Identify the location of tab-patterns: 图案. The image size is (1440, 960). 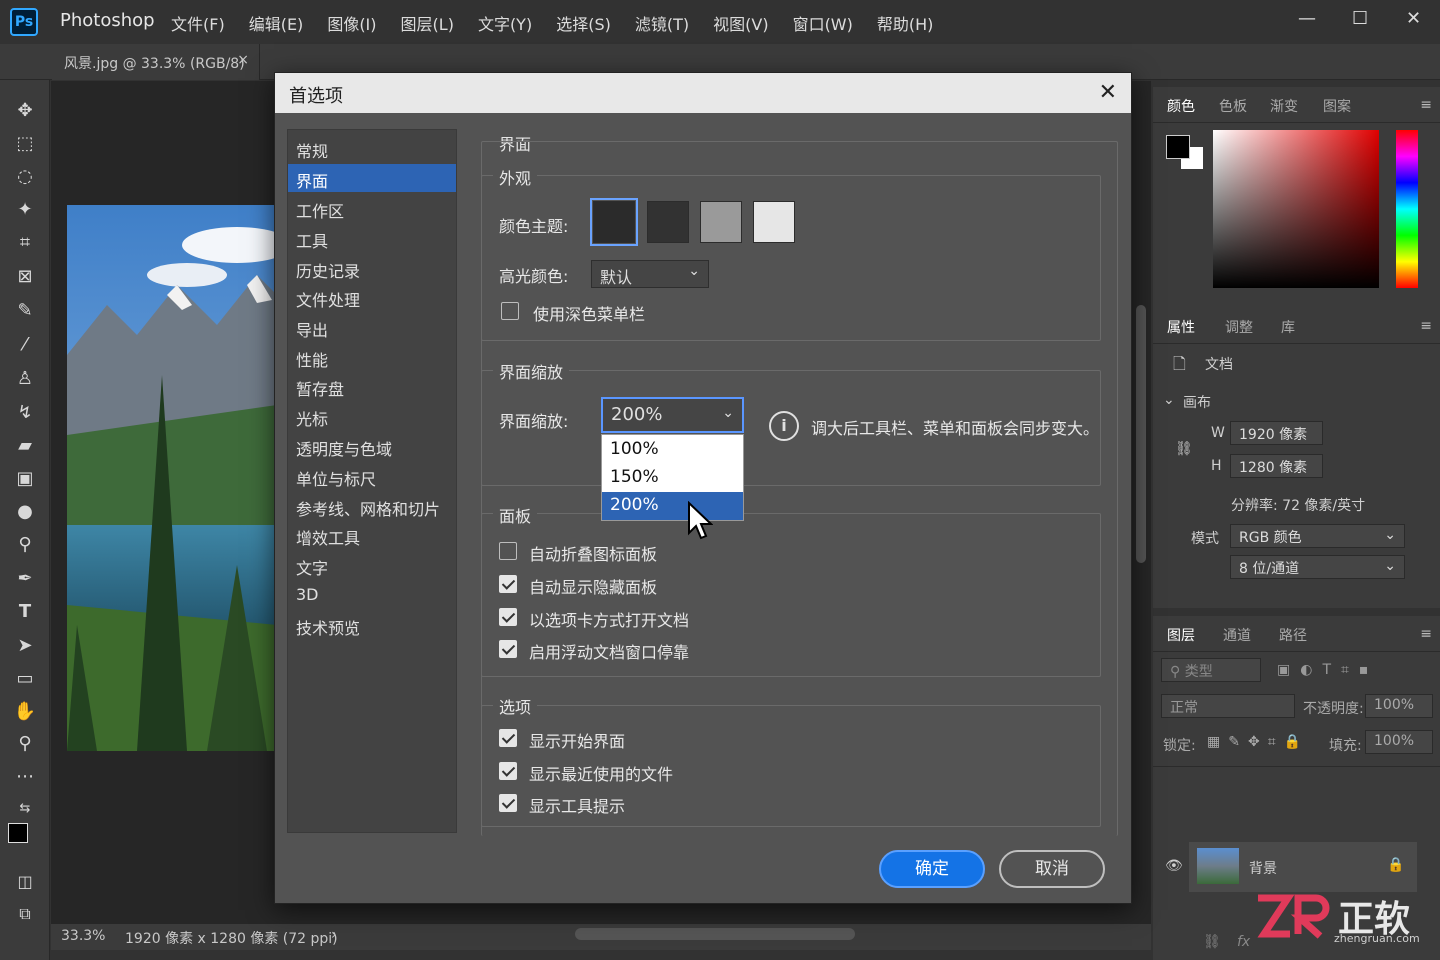
(1337, 106).